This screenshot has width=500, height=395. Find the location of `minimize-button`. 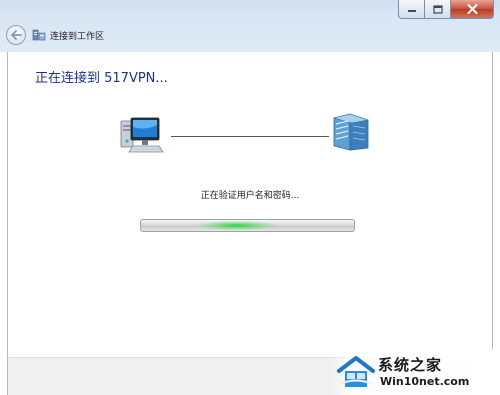

minimize-button is located at coordinates (411, 9).